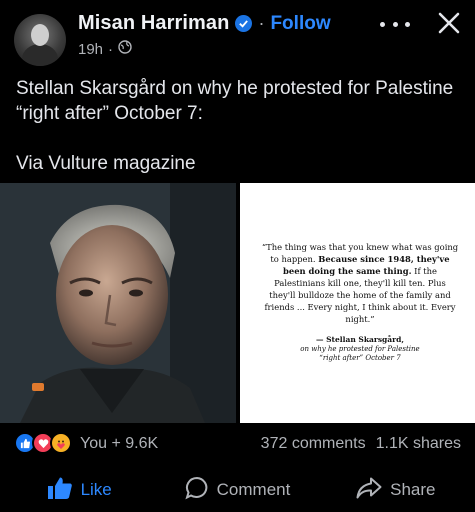 The image size is (475, 512). I want to click on action-bar: Like Comment Share, so click(237, 490).